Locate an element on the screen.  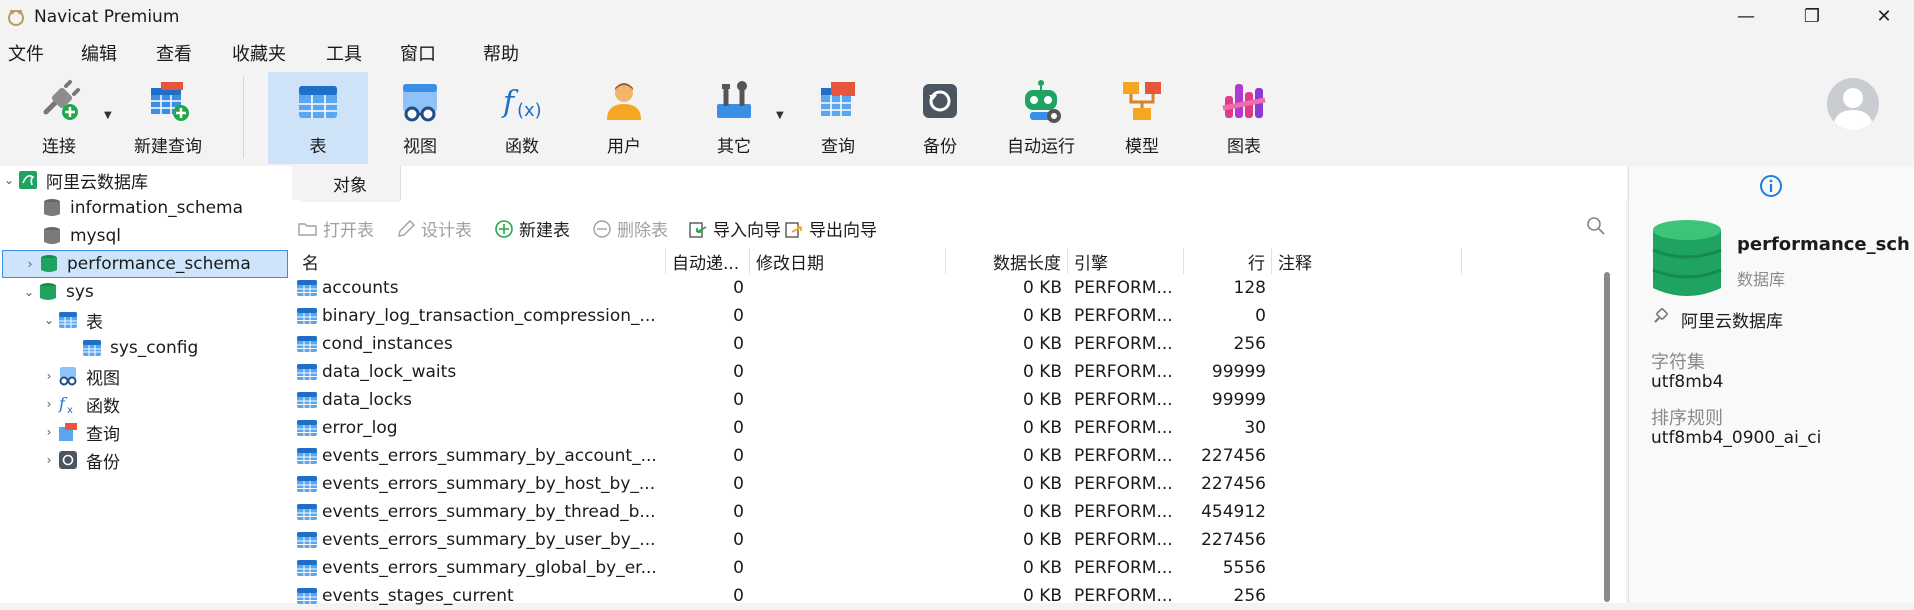
user-avatar is located at coordinates (1853, 104).